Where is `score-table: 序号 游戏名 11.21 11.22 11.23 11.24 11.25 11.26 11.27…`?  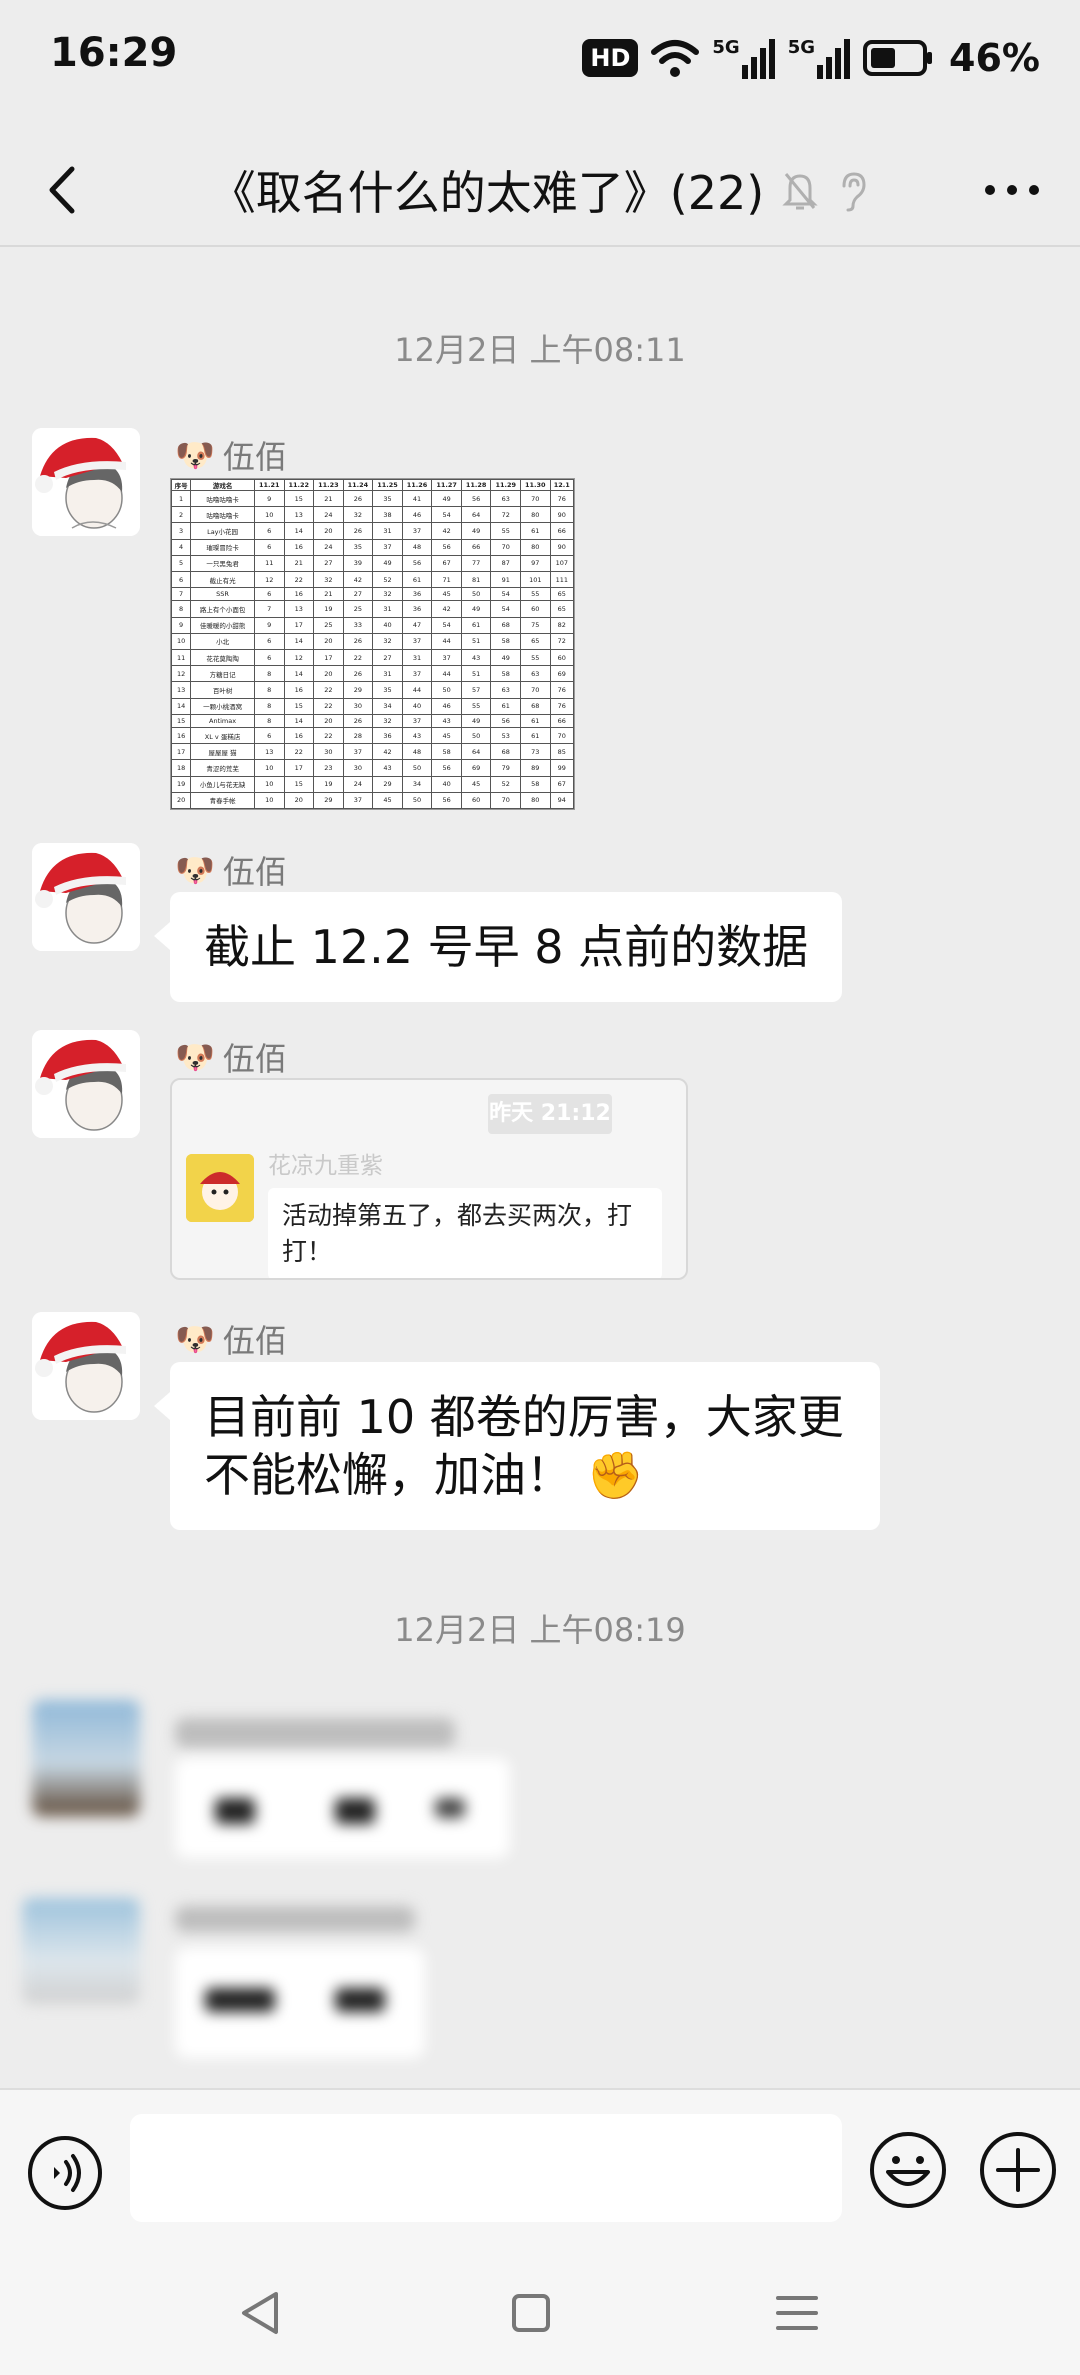
score-table: 序号 游戏名 11.21 11.22 11.23 11.24 11.25 11.26 11.27… is located at coordinates (372, 644).